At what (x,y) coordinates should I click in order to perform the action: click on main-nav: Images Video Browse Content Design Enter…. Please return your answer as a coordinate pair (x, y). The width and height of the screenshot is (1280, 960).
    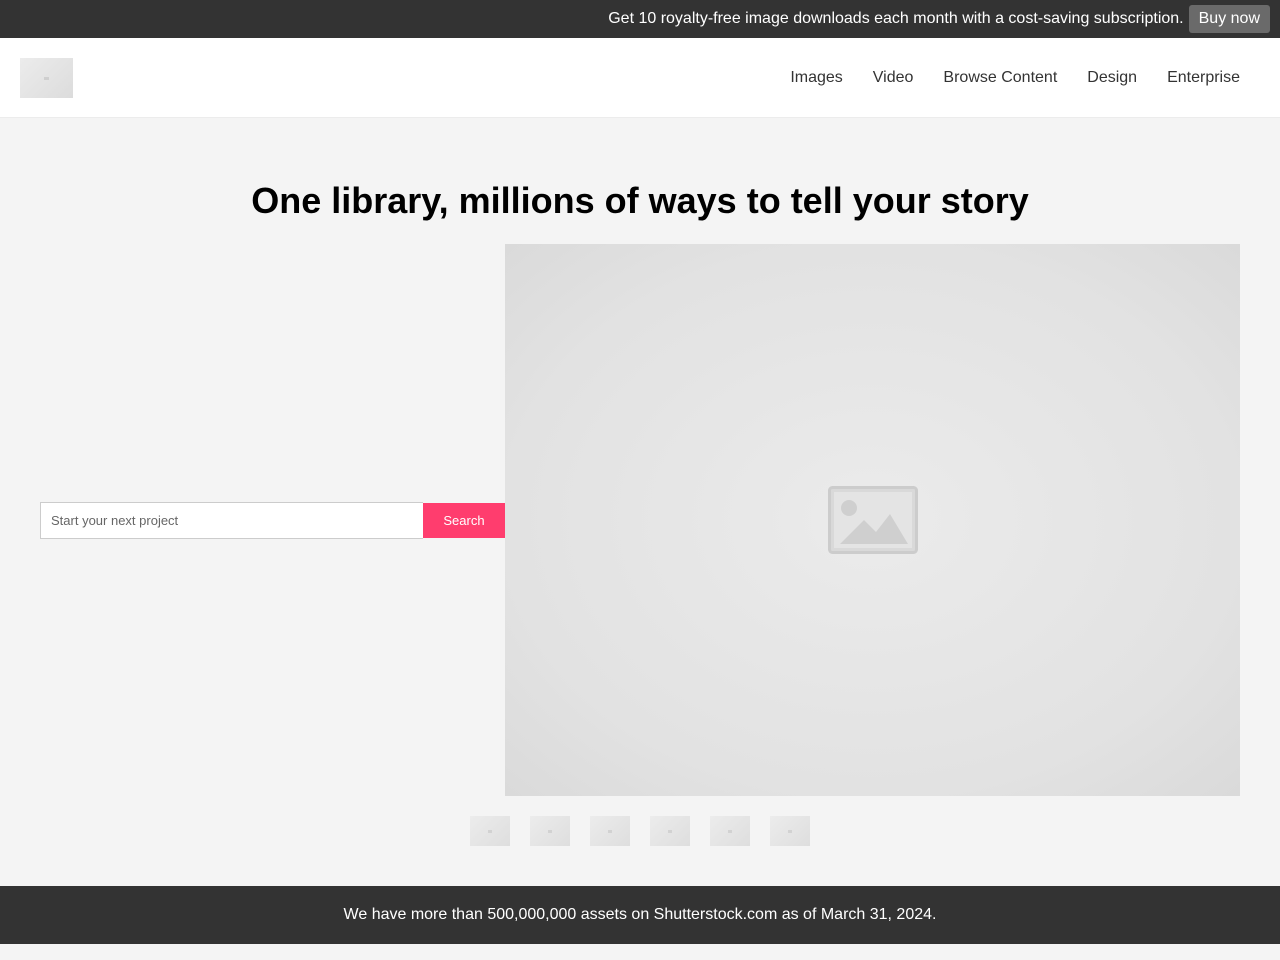
    Looking at the image, I should click on (1000, 78).